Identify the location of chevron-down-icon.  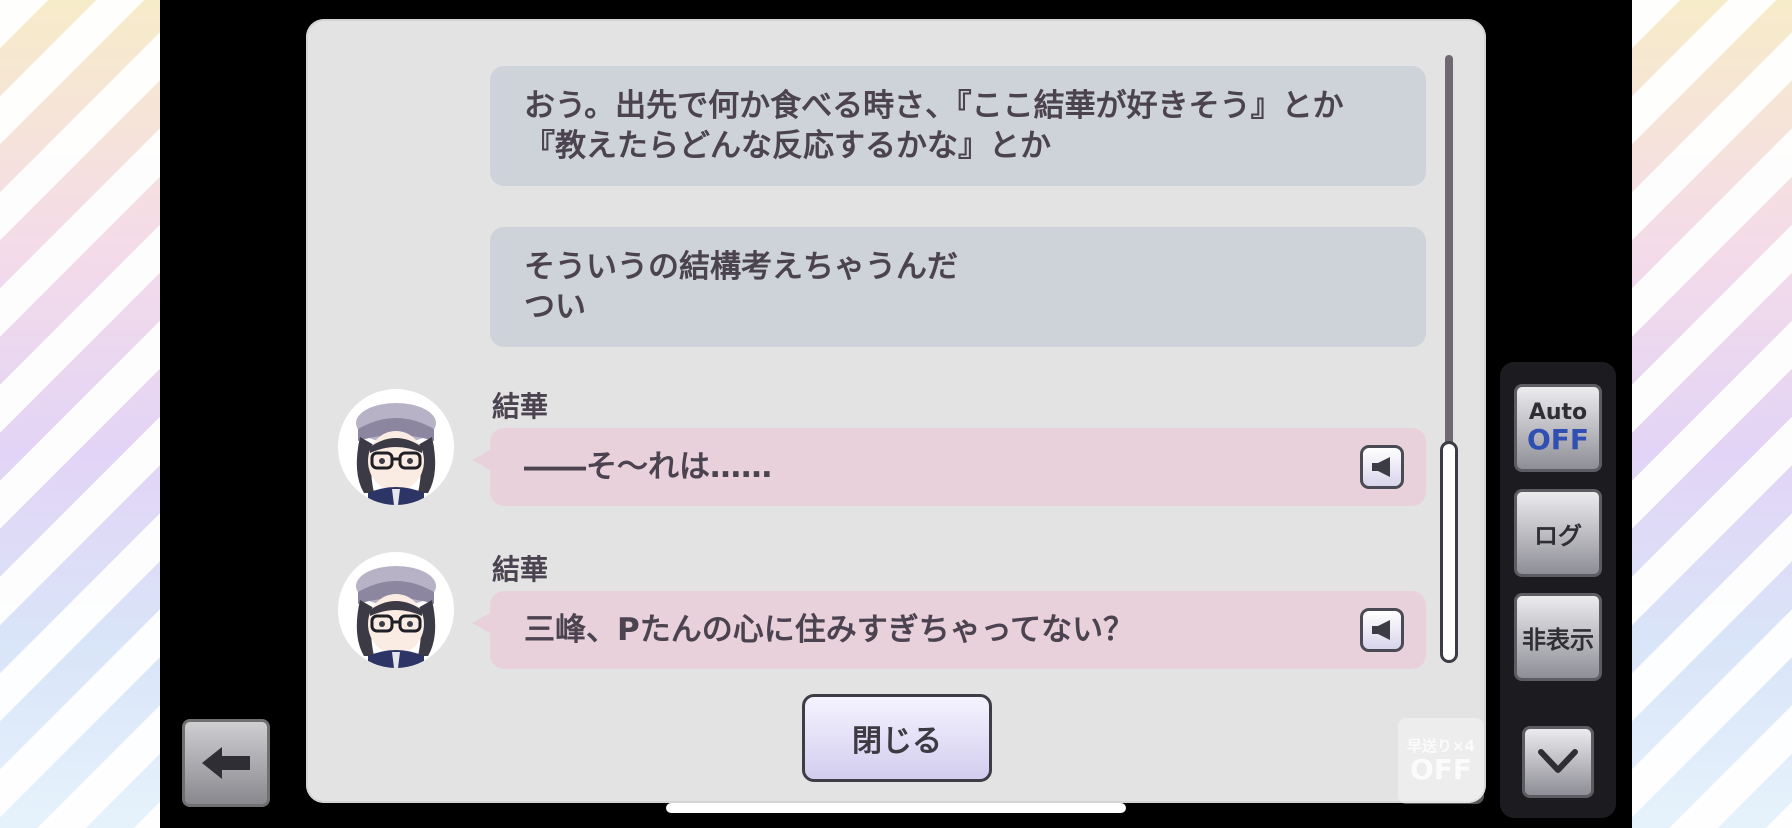
(1558, 761).